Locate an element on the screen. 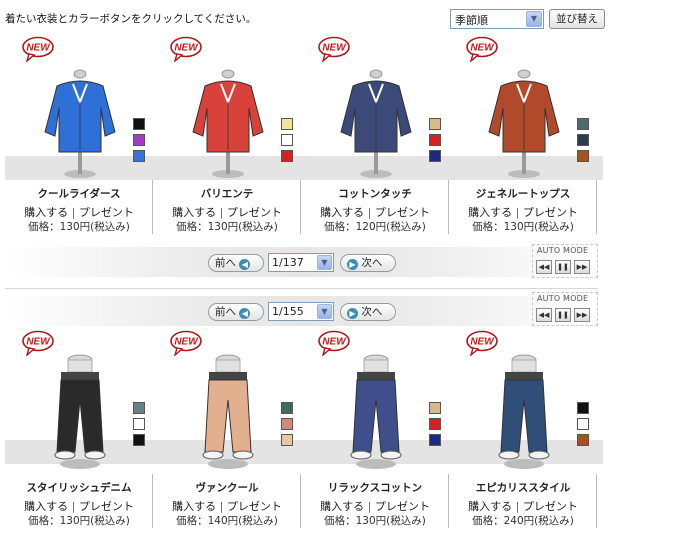  sort-button: 並び替え is located at coordinates (577, 19).